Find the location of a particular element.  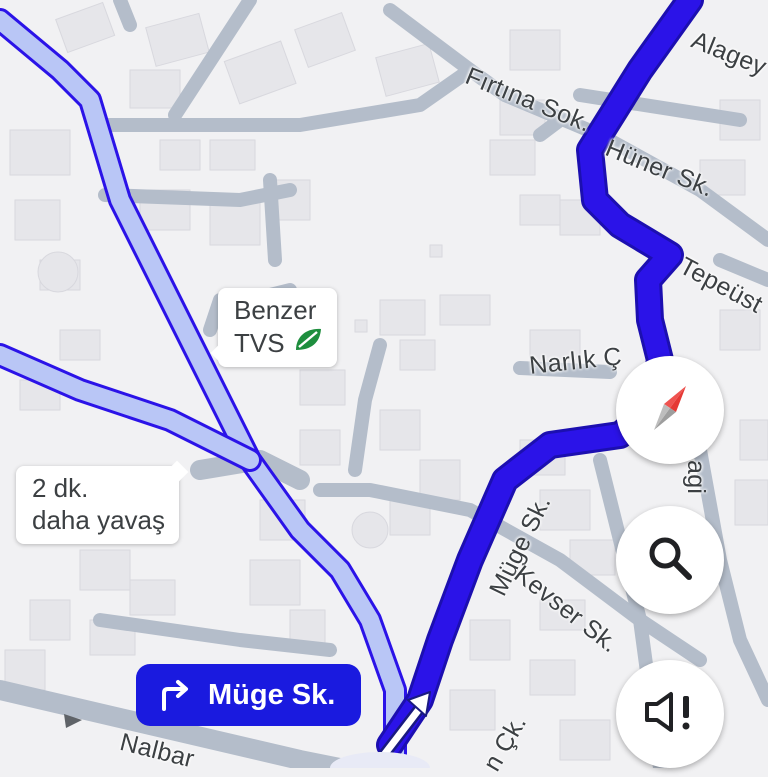

leaf-icon is located at coordinates (308, 342).